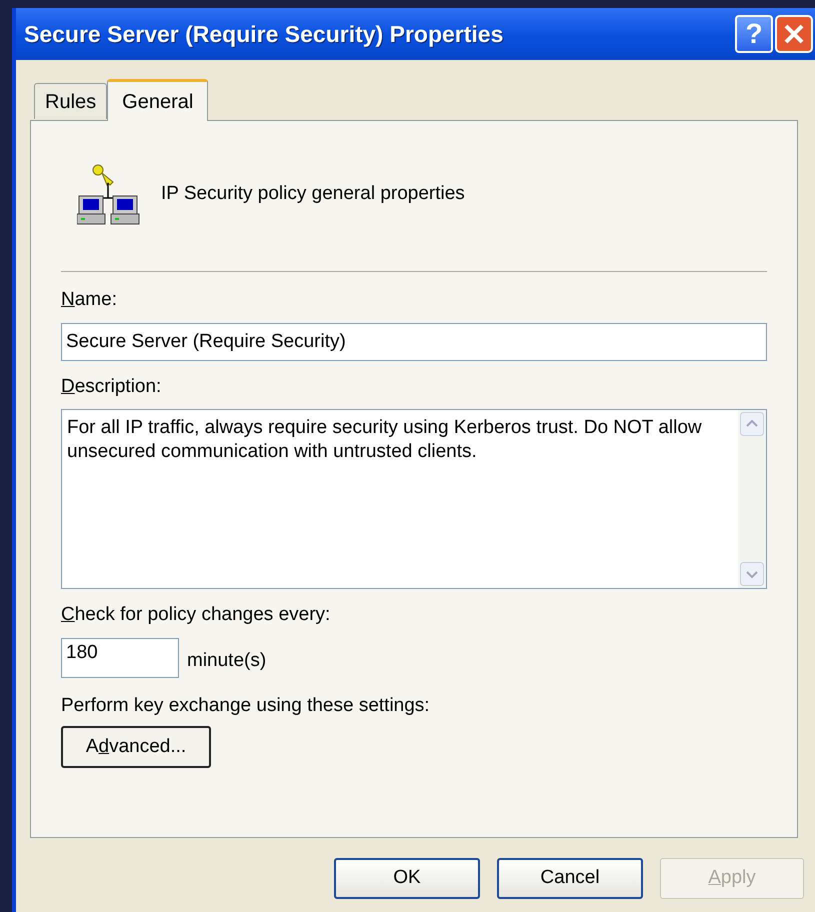  I want to click on header-text: IP Security policy general properties, so click(313, 194).